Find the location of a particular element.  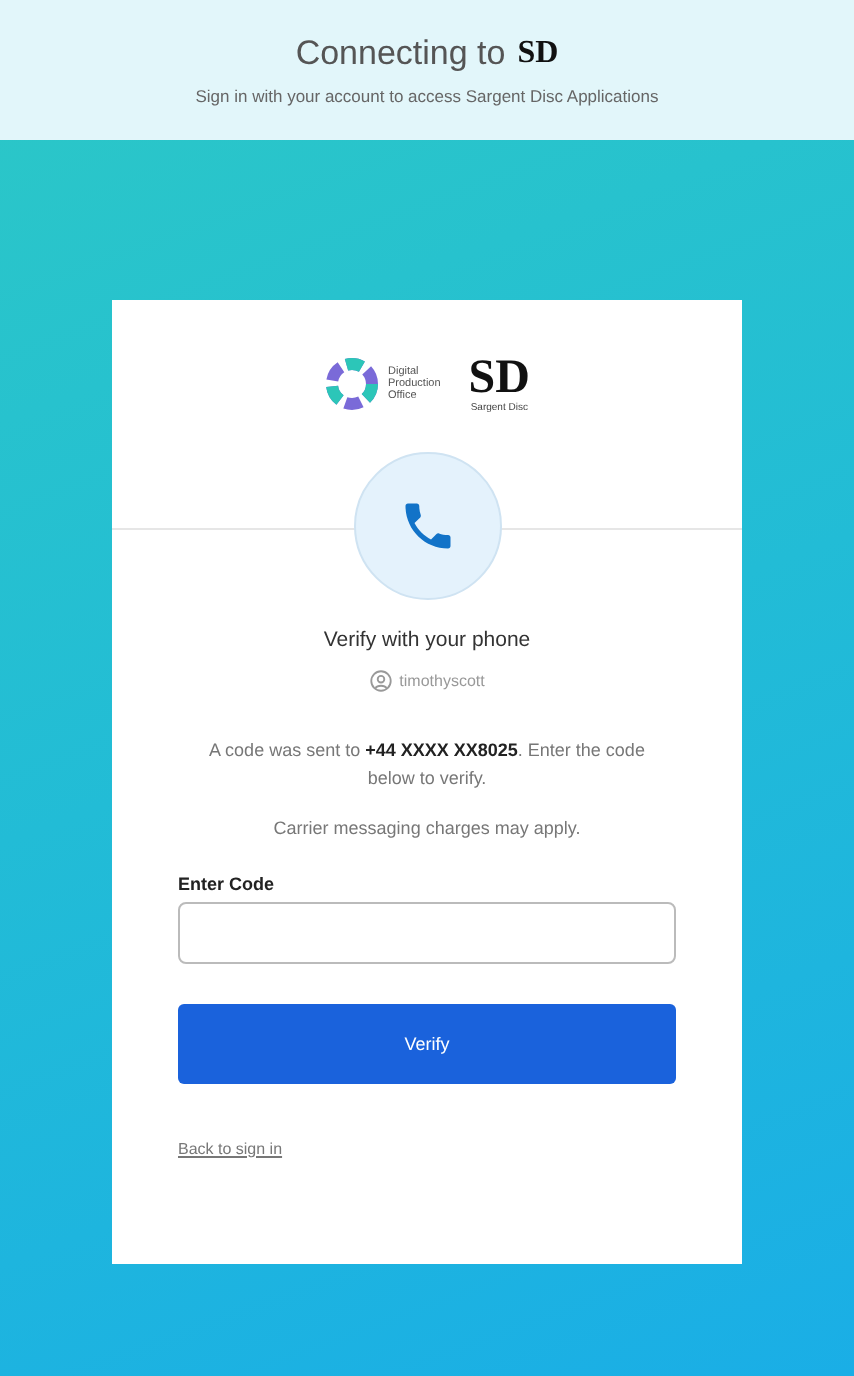

verify-title: Verify with your phone is located at coordinates (427, 640).